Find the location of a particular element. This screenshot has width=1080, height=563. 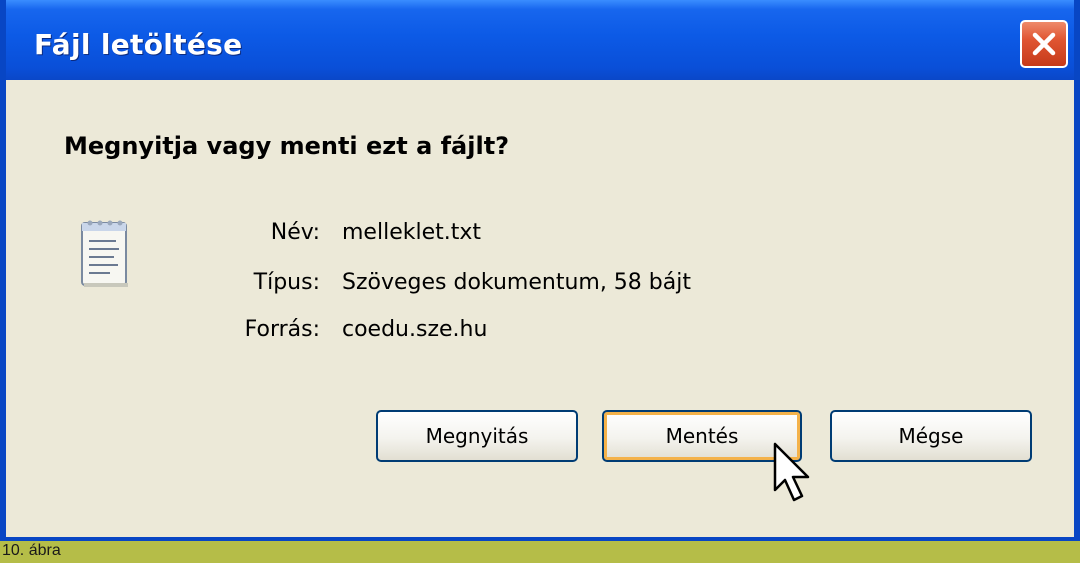

cancel-button: Mégse is located at coordinates (931, 436).